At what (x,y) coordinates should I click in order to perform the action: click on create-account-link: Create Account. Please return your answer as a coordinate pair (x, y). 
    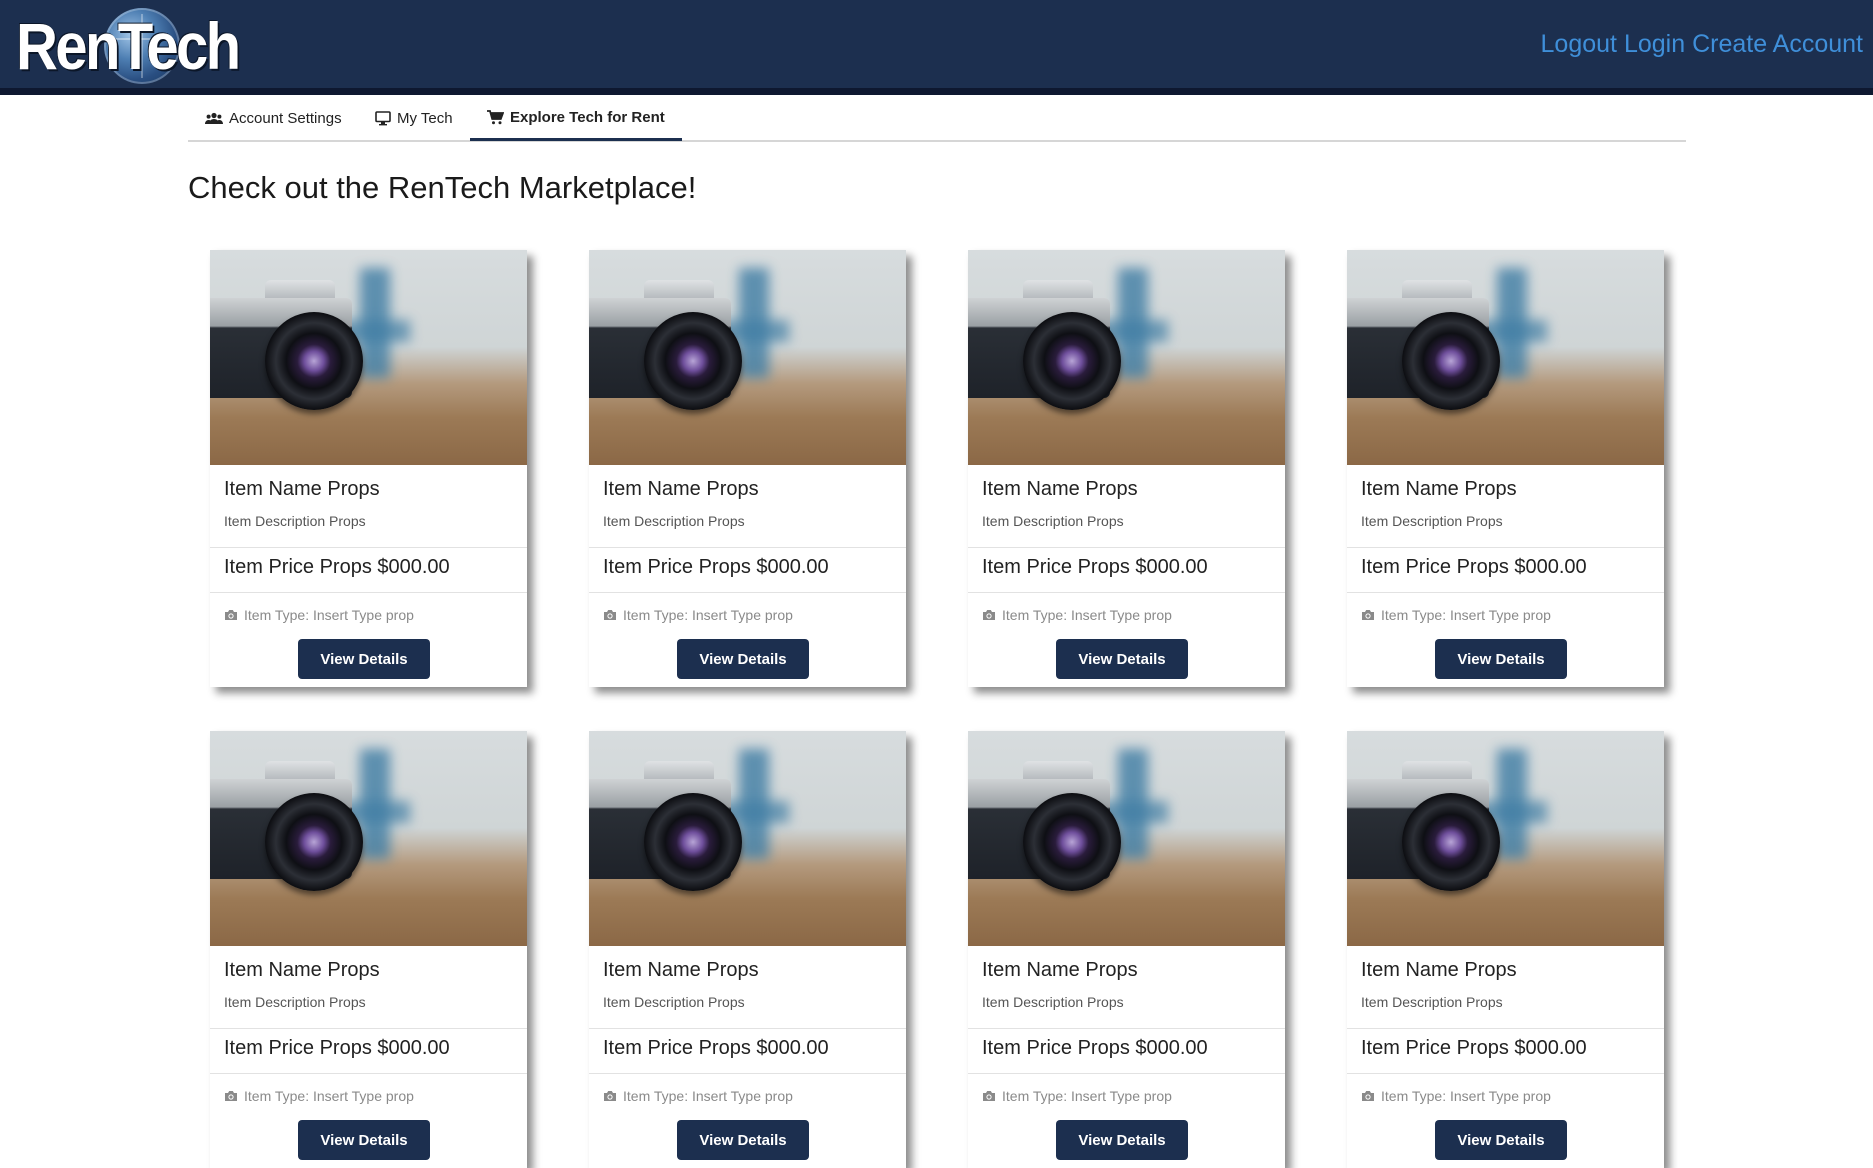
    Looking at the image, I should click on (1777, 44).